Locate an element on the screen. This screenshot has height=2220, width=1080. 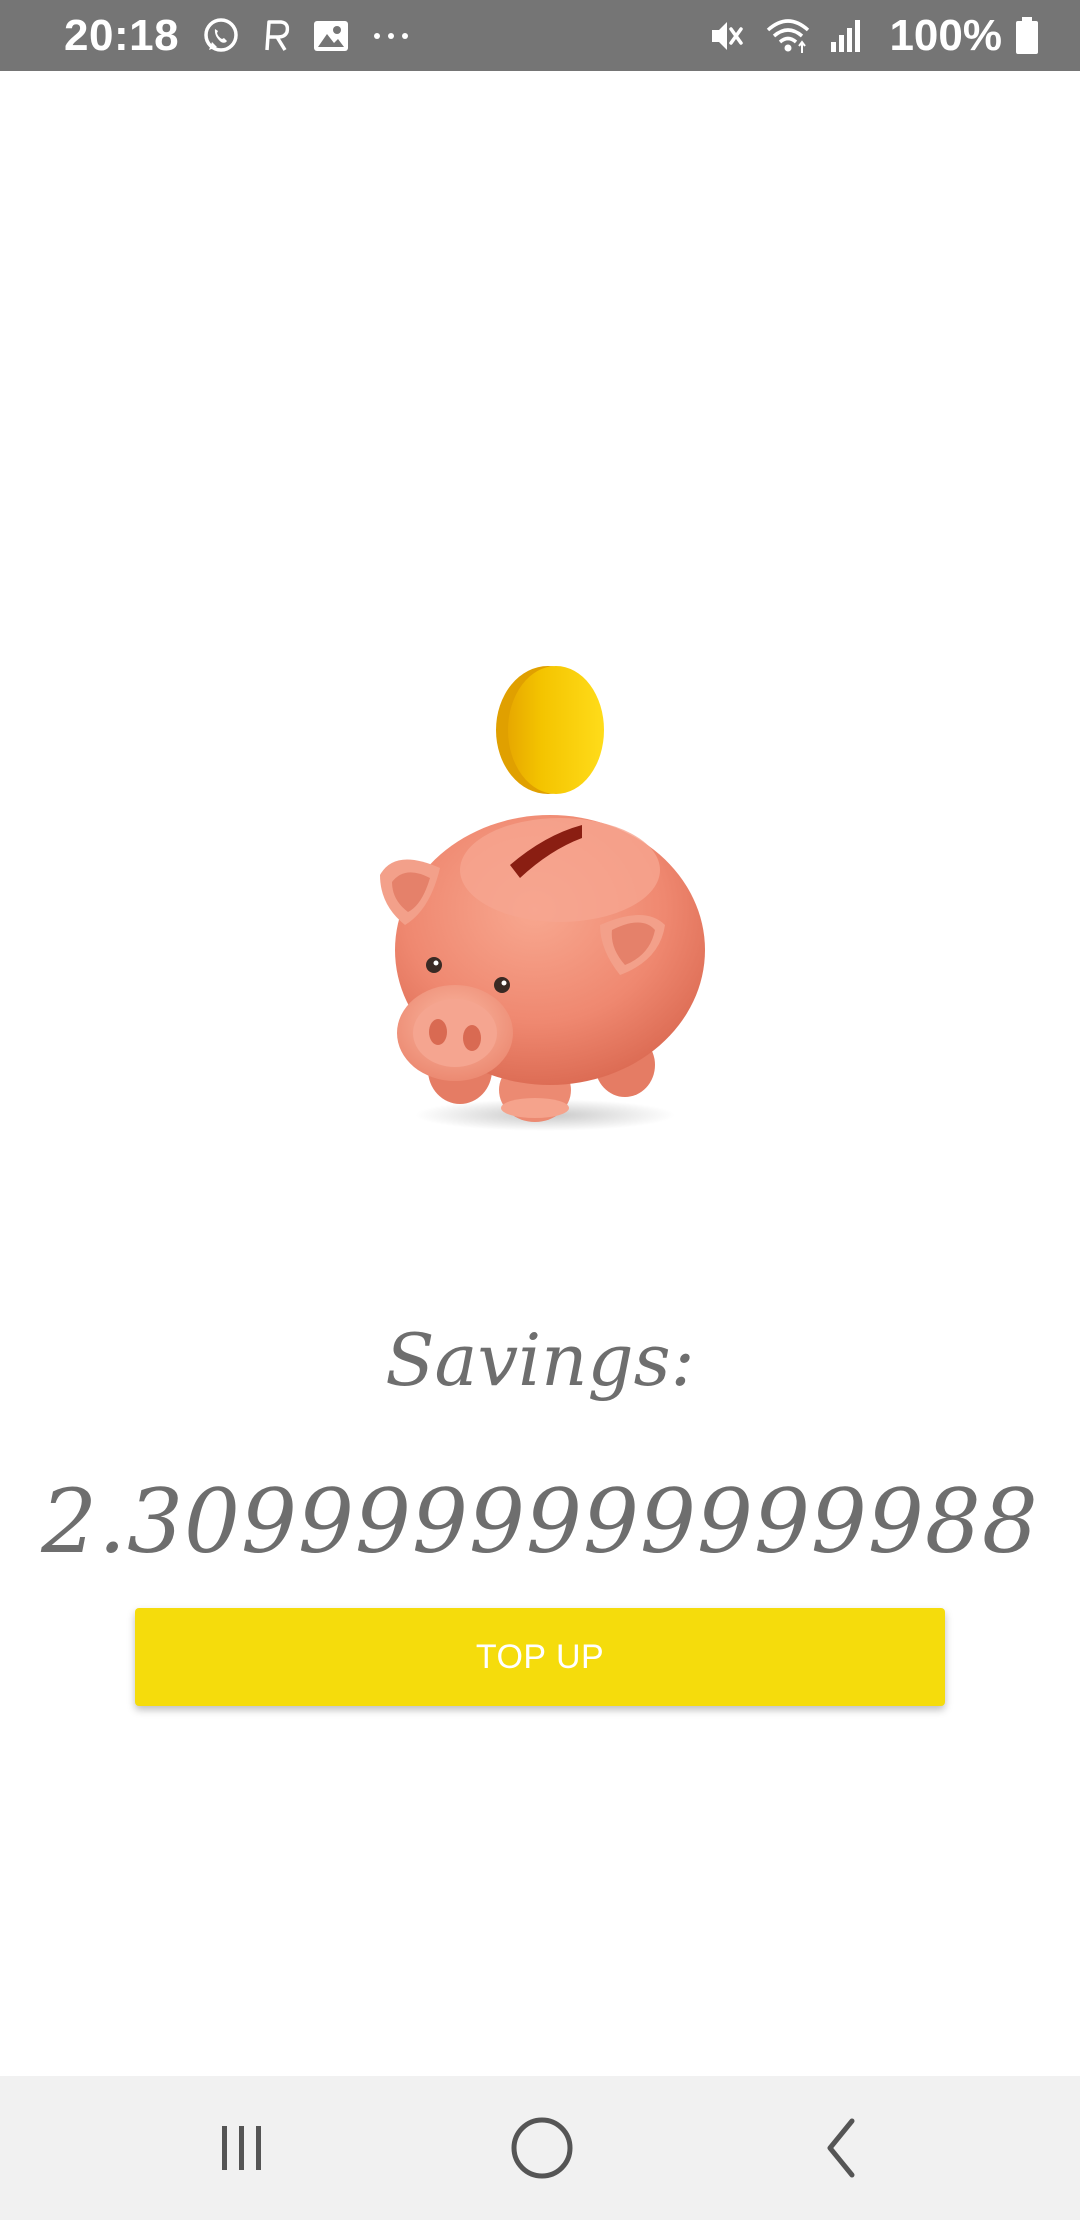
back-button is located at coordinates (842, 2148).